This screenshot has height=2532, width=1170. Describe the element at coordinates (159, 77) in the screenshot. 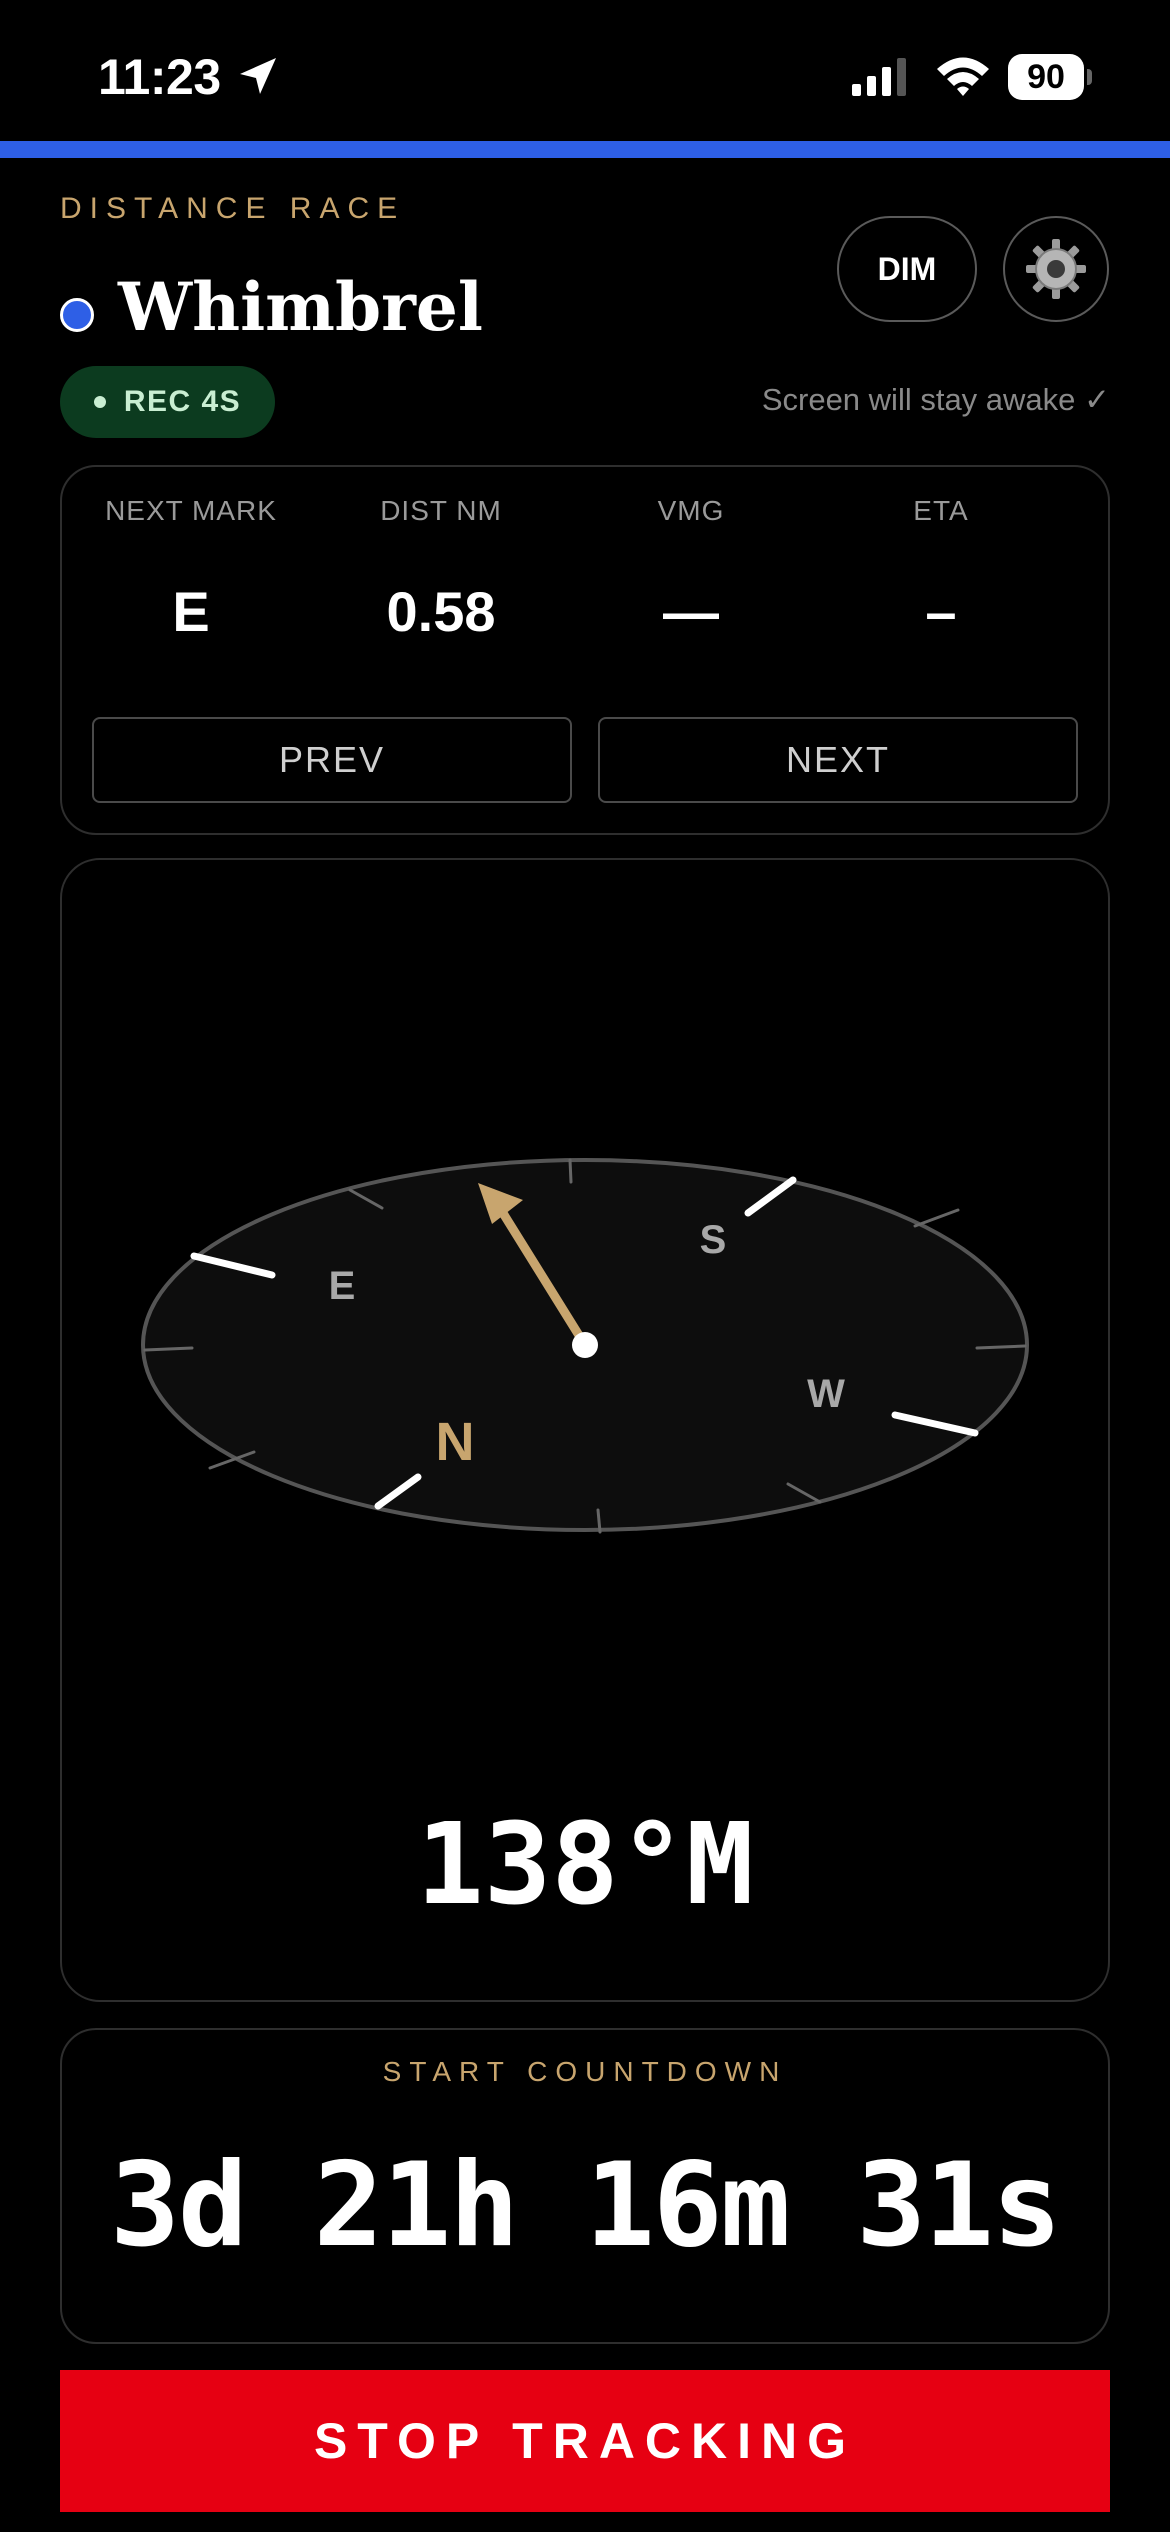

I see `status-time: 11:23` at that location.